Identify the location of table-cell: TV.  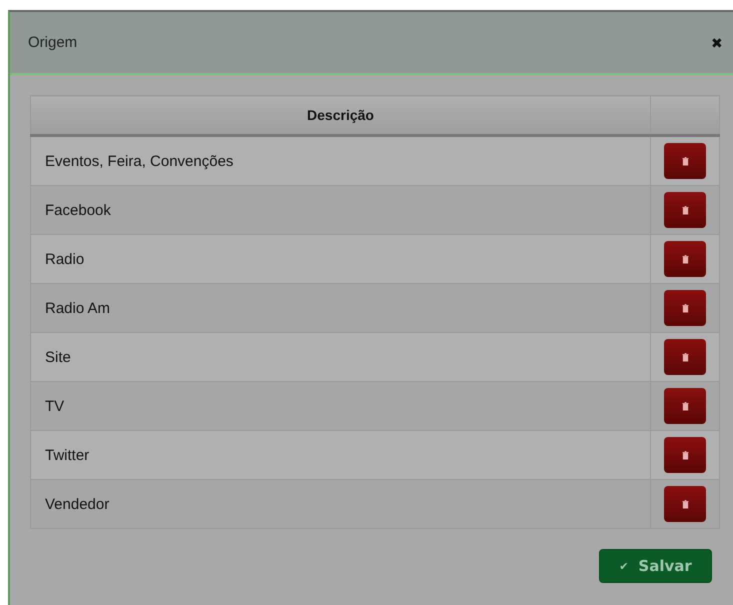
(340, 406).